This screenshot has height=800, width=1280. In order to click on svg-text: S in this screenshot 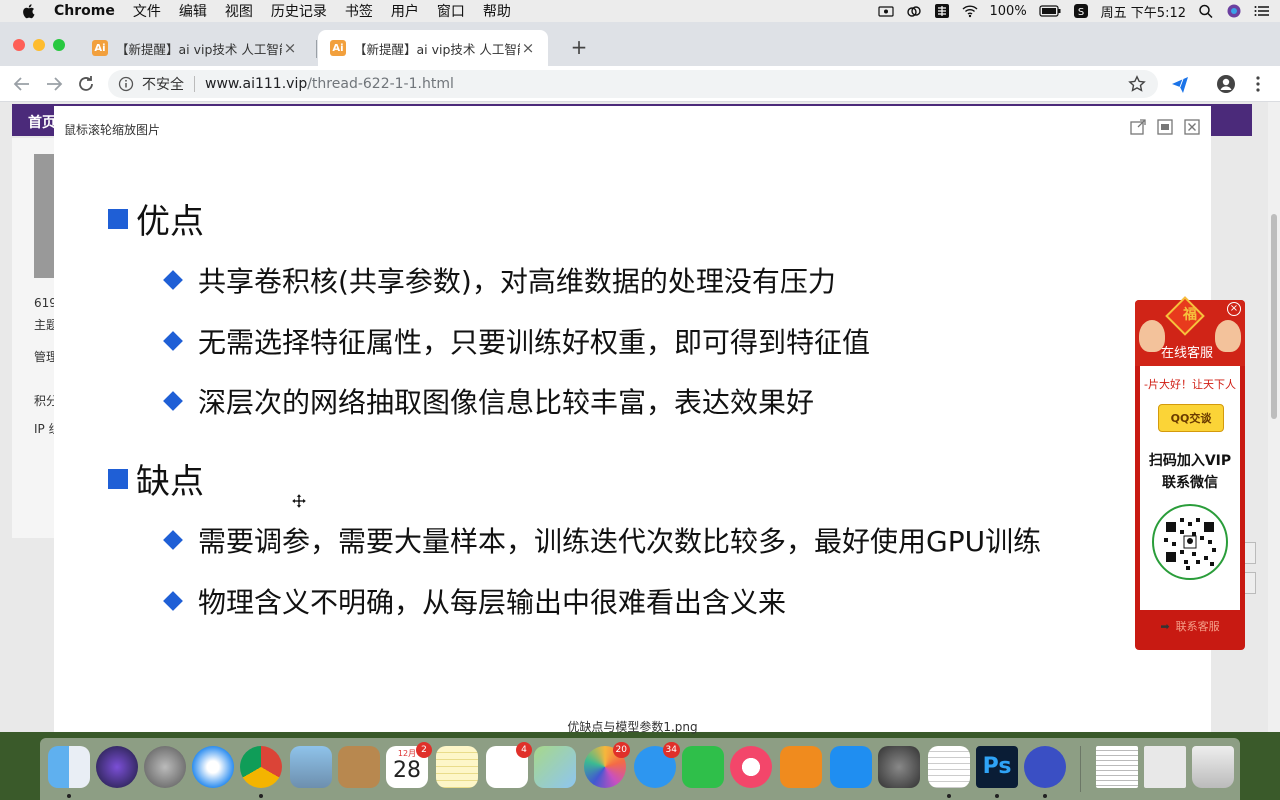, I will do `click(1080, 12)`.